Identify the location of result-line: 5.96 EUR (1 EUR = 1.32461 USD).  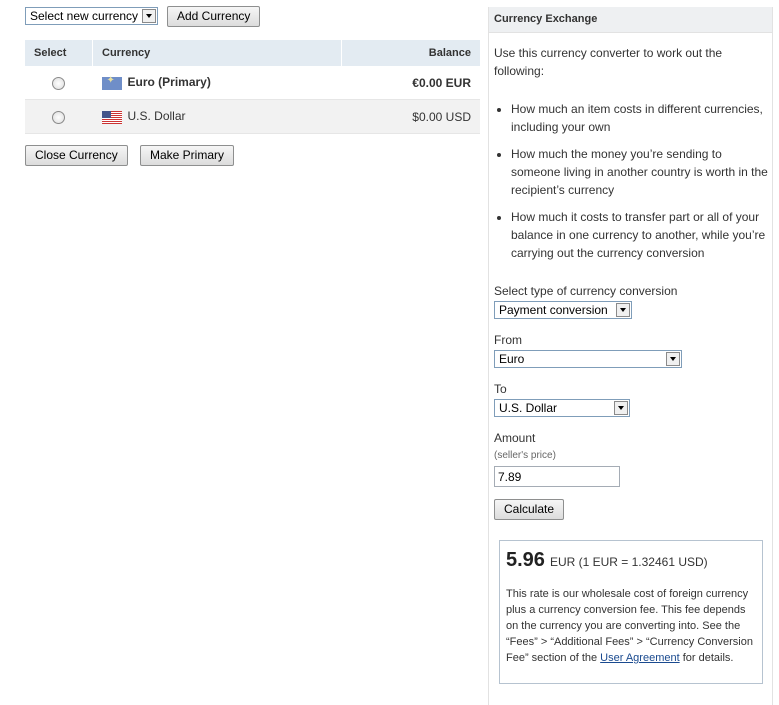
(631, 560).